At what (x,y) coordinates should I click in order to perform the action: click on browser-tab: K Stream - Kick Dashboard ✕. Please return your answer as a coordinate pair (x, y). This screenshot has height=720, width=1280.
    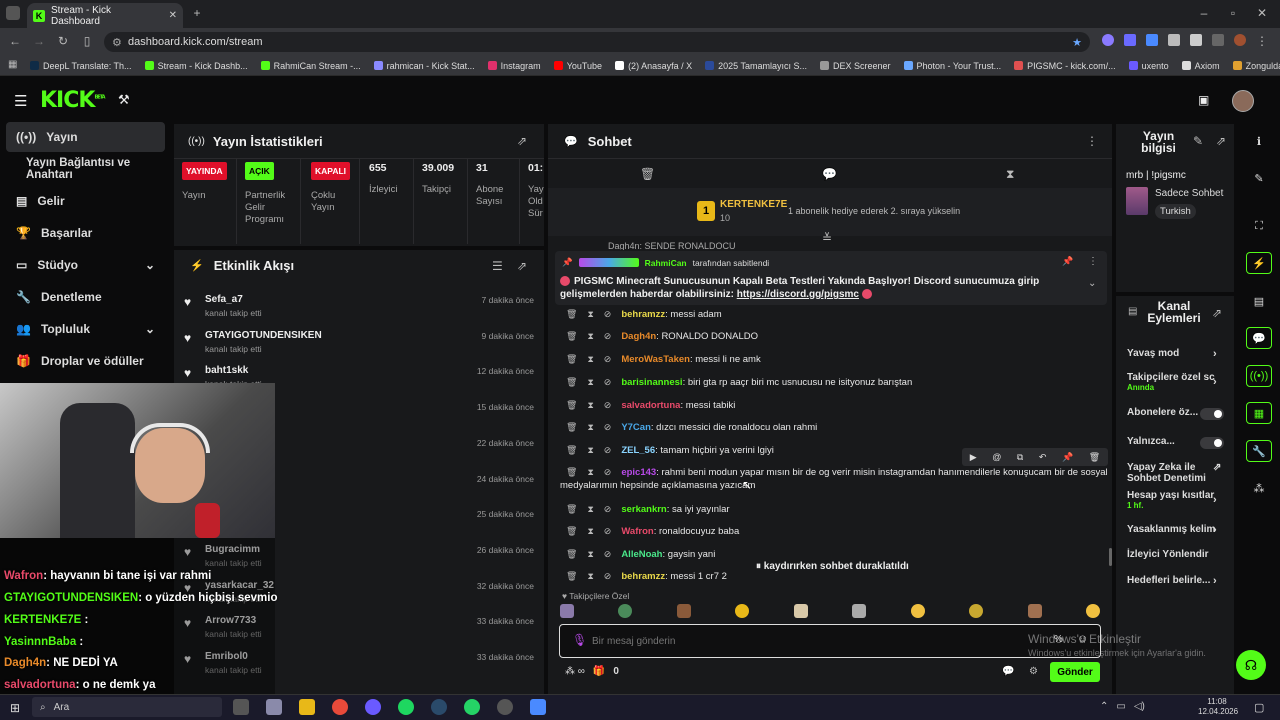
    Looking at the image, I should click on (105, 15).